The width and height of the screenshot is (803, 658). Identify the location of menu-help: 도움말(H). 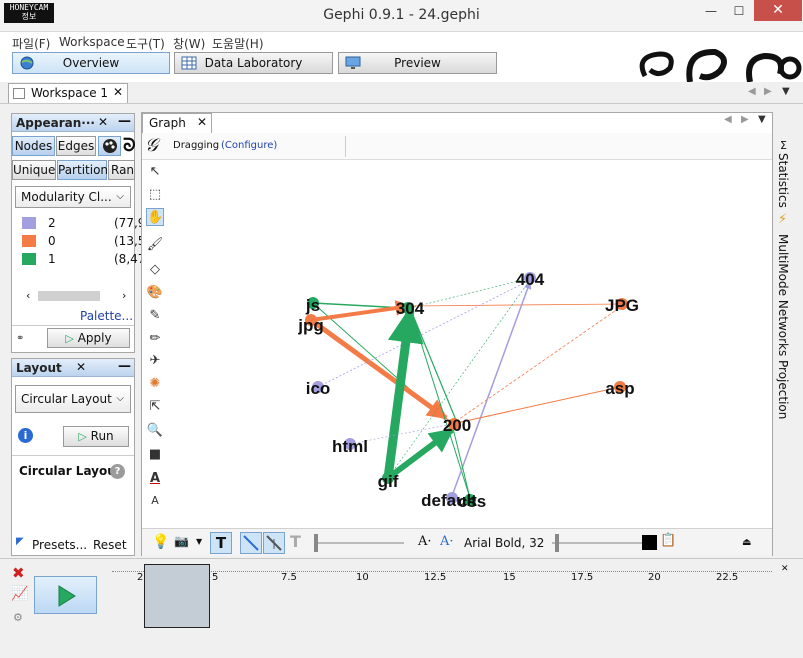
(238, 43).